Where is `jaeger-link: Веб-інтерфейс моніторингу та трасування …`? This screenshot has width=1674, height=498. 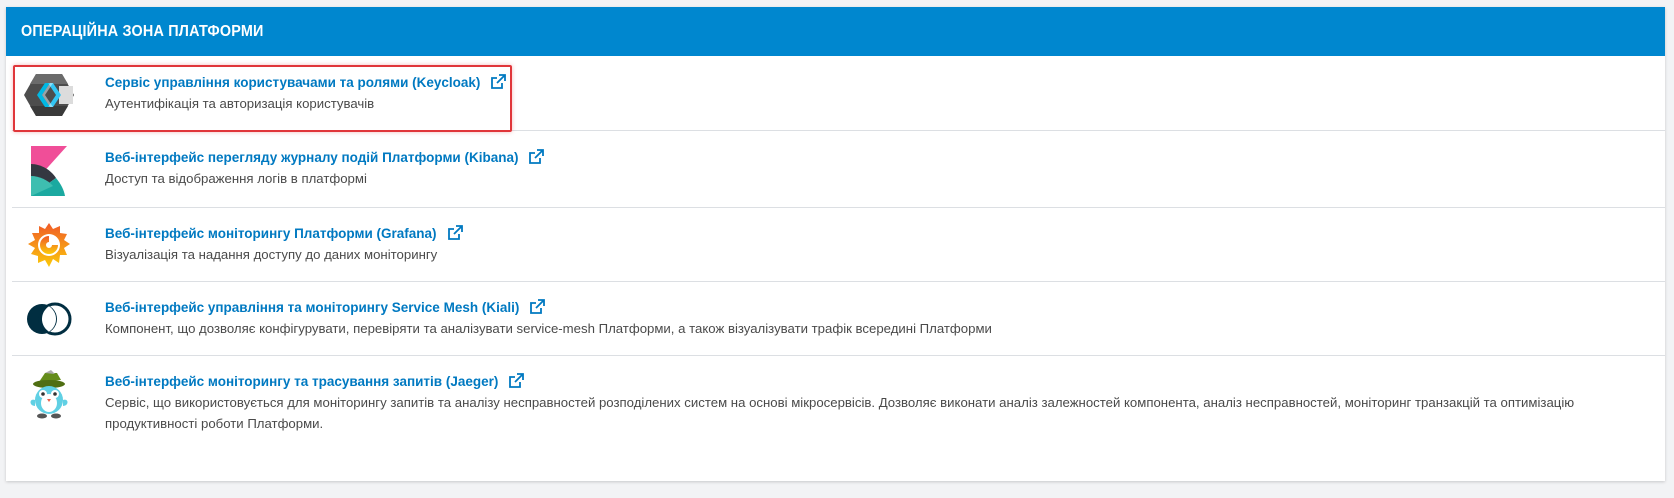 jaeger-link: Веб-інтерфейс моніторингу та трасування … is located at coordinates (301, 381).